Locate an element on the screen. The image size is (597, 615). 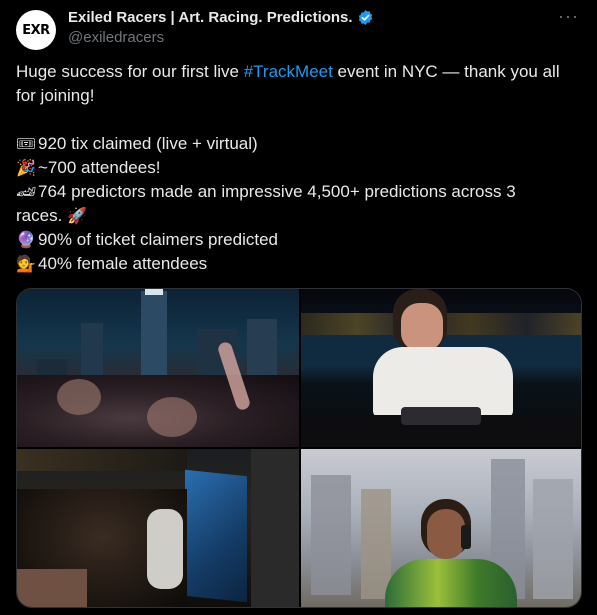
rocket-icon: 🚀 is located at coordinates (77, 215).